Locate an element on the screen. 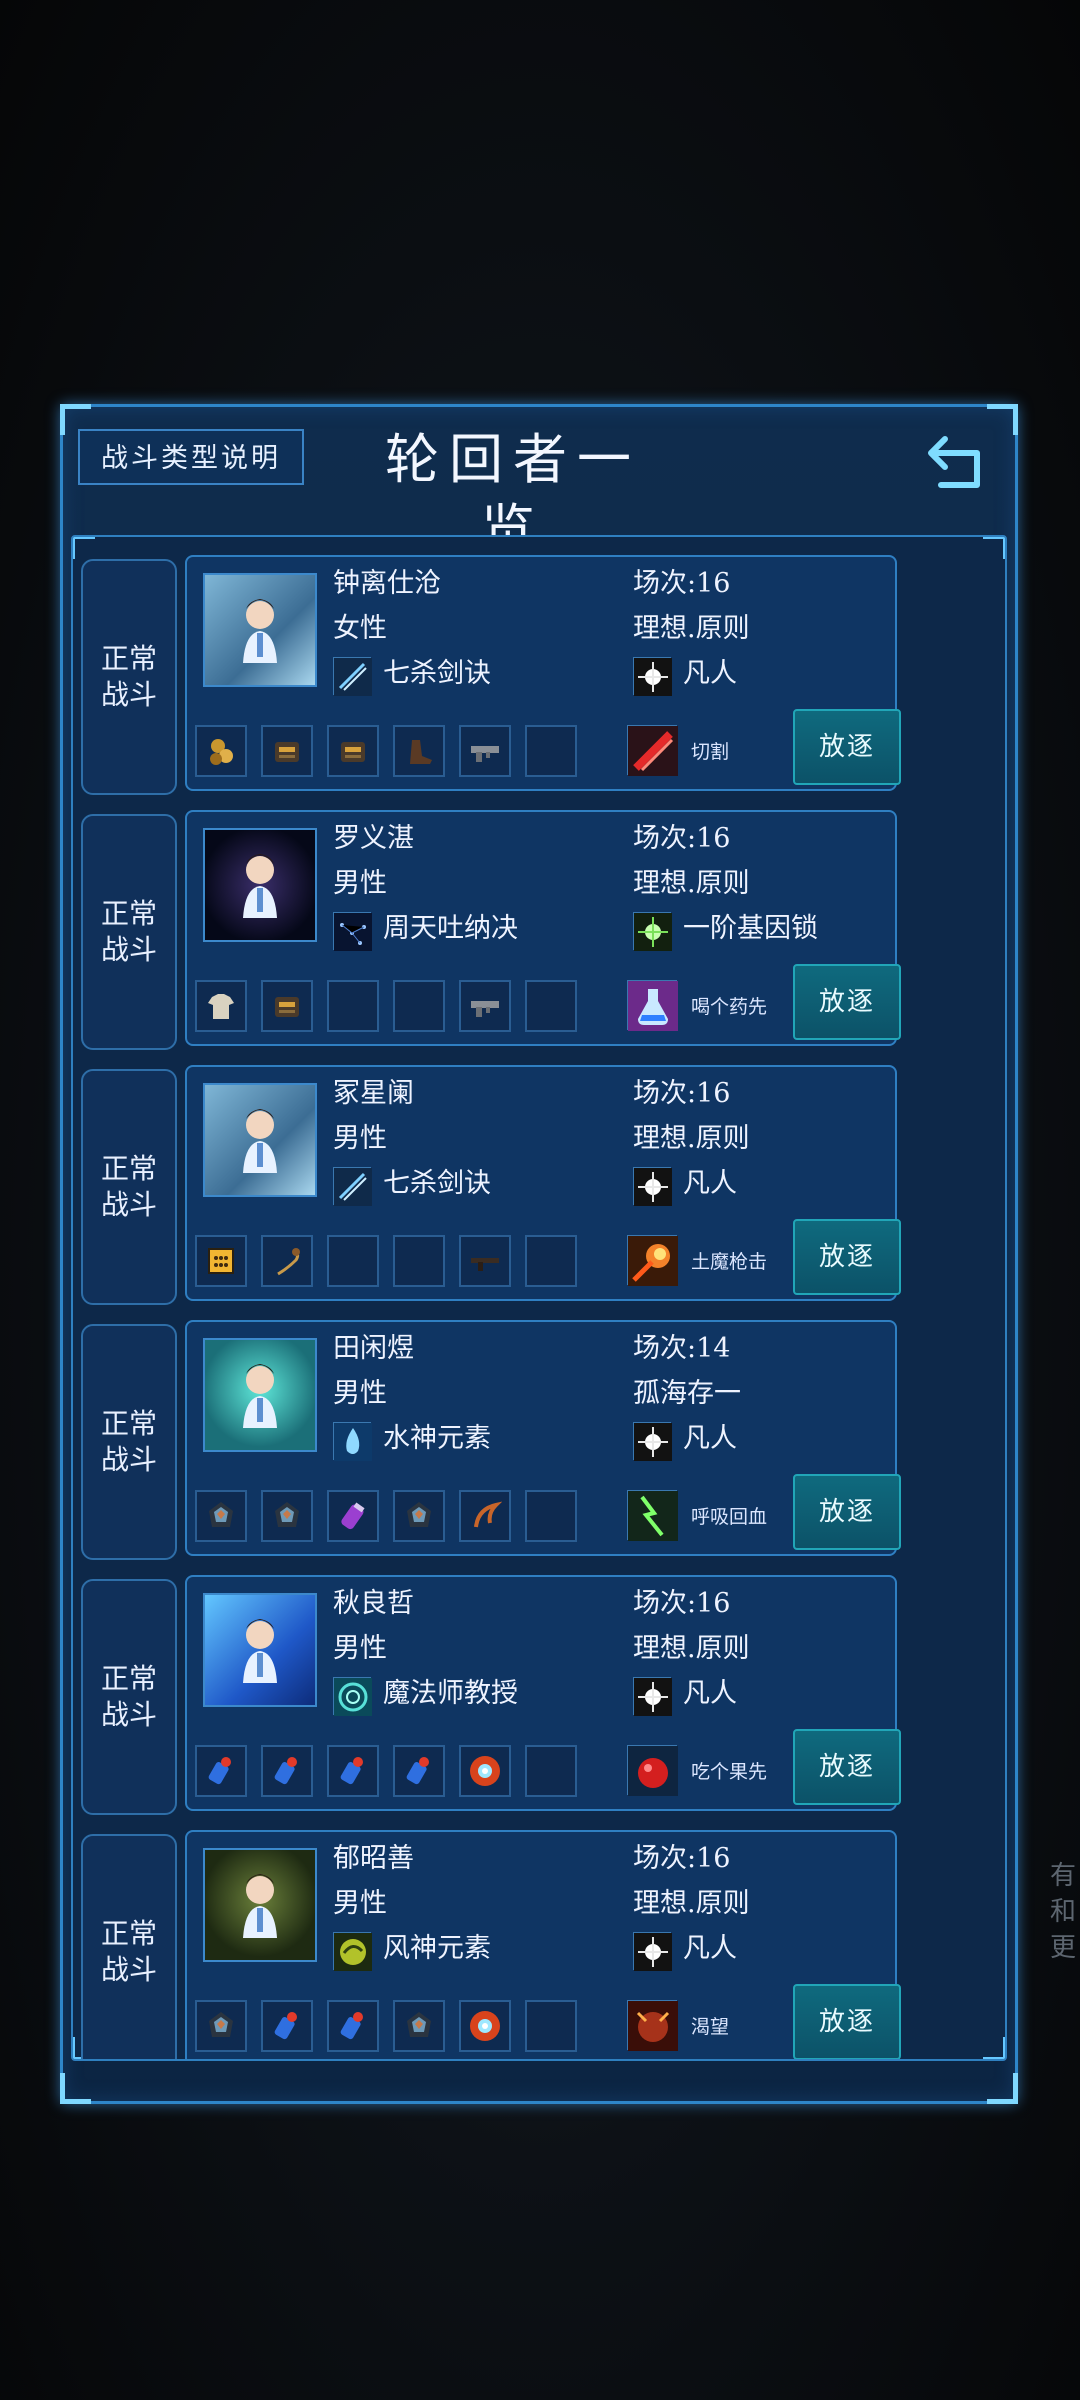 The width and height of the screenshot is (1080, 2400). red-fruit-icon is located at coordinates (652, 1770).